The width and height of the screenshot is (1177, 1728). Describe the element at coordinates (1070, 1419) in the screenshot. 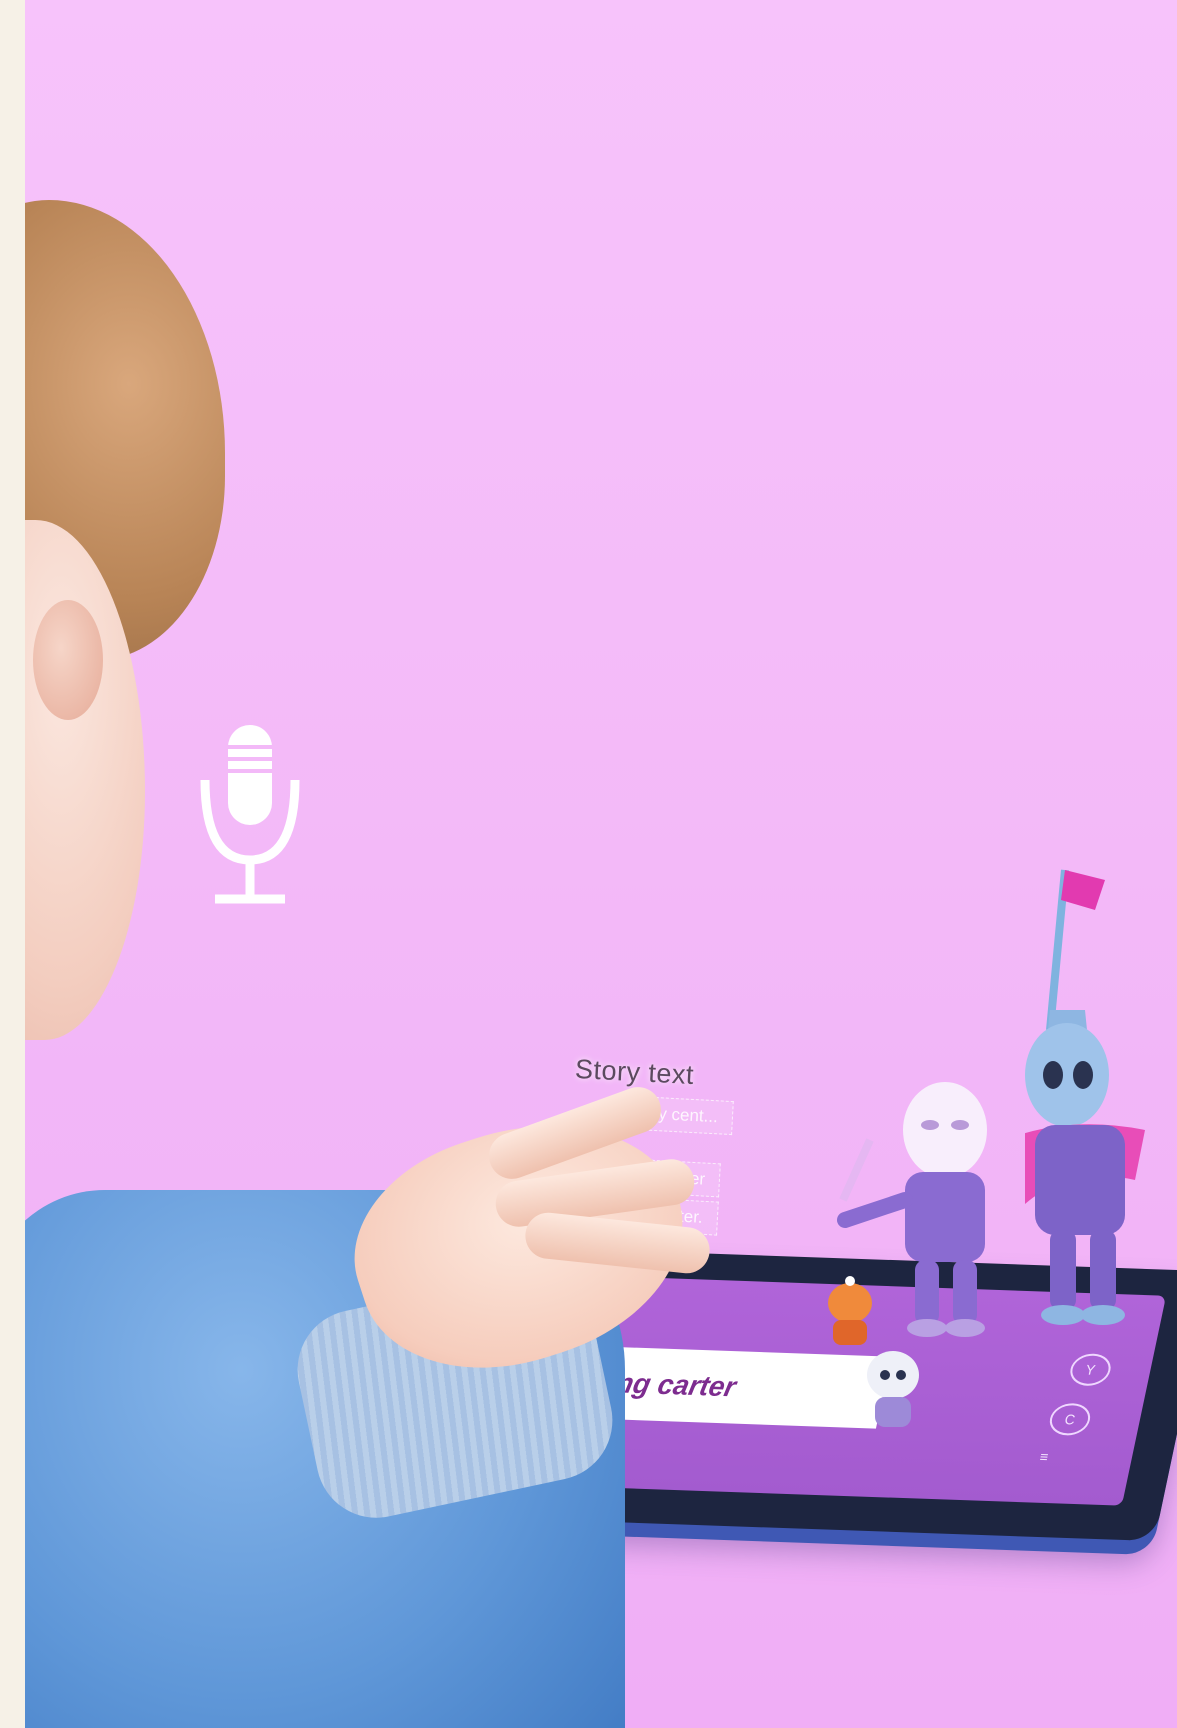

I see `tablet-control-button: C` at that location.